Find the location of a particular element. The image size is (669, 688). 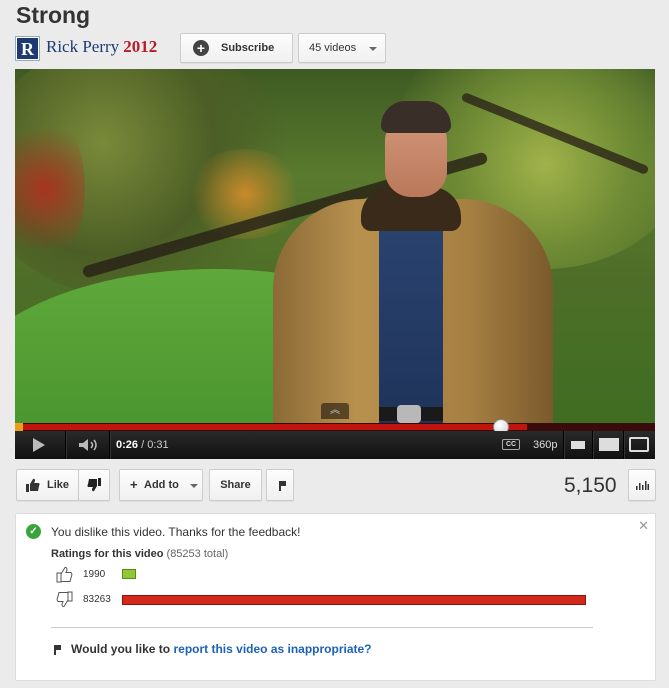

videos-dropdown-button: 45 videos is located at coordinates (342, 48).